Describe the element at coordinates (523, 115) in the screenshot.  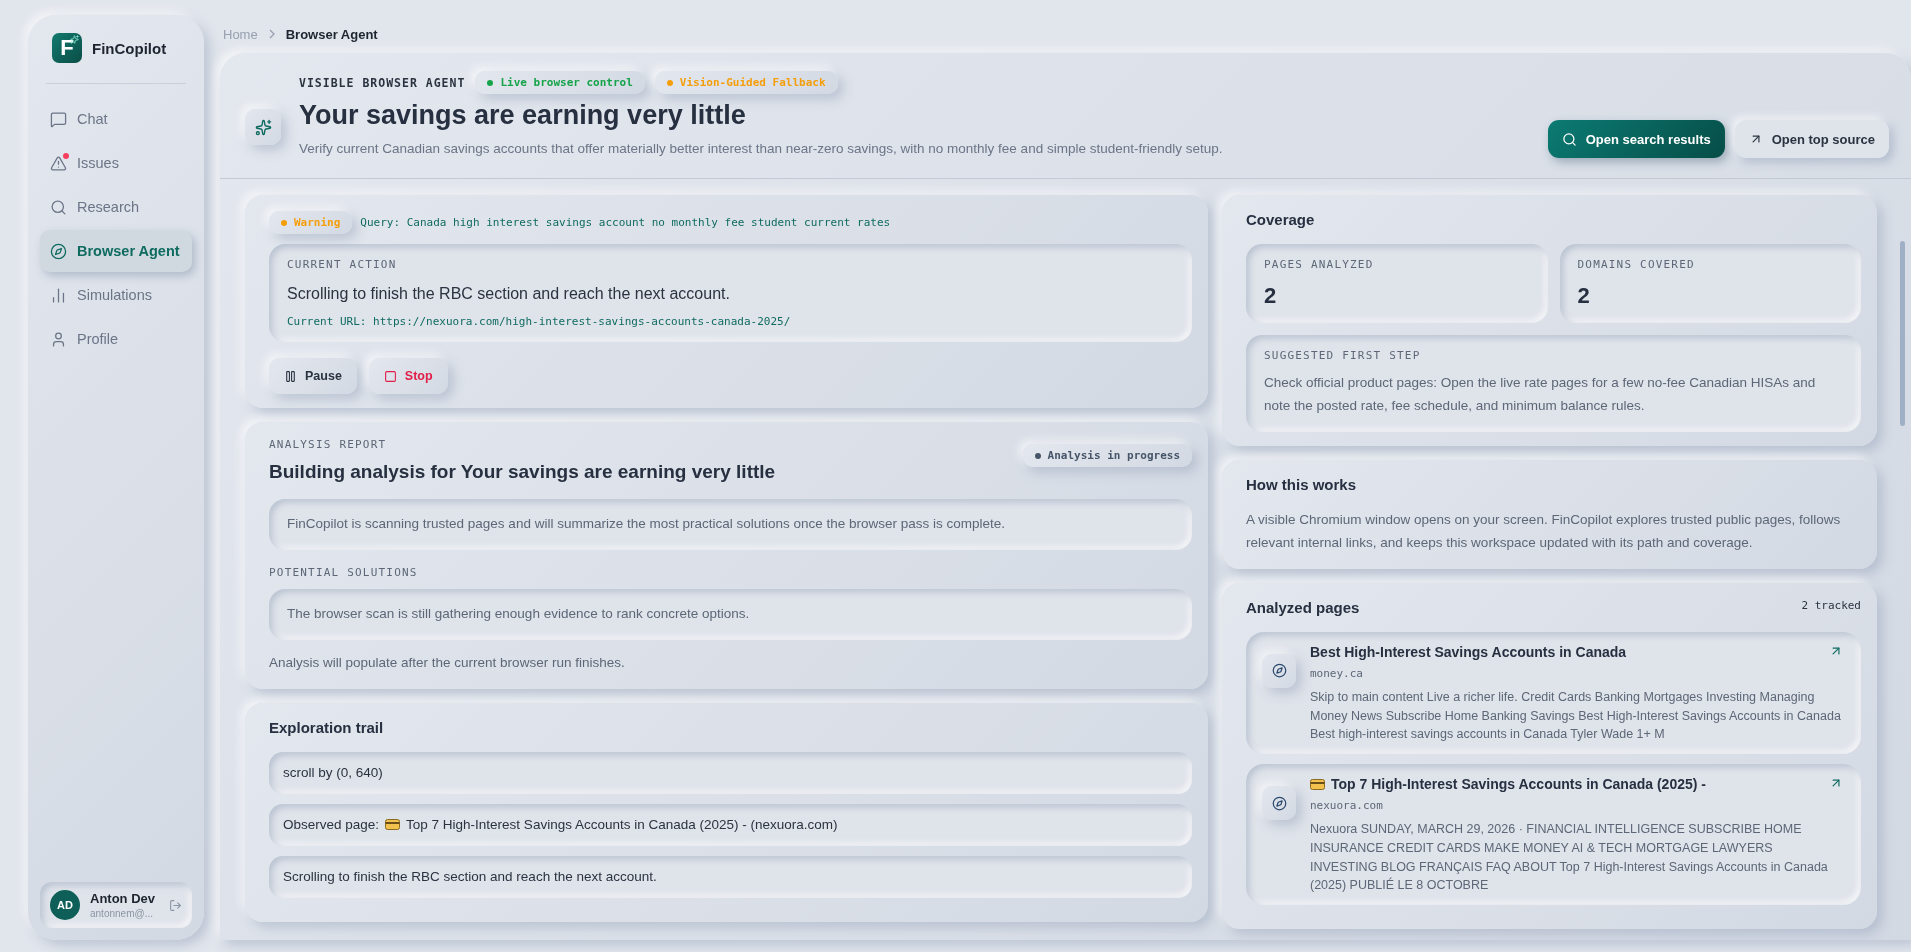
I see `page-title: Your savings are earning very little` at that location.